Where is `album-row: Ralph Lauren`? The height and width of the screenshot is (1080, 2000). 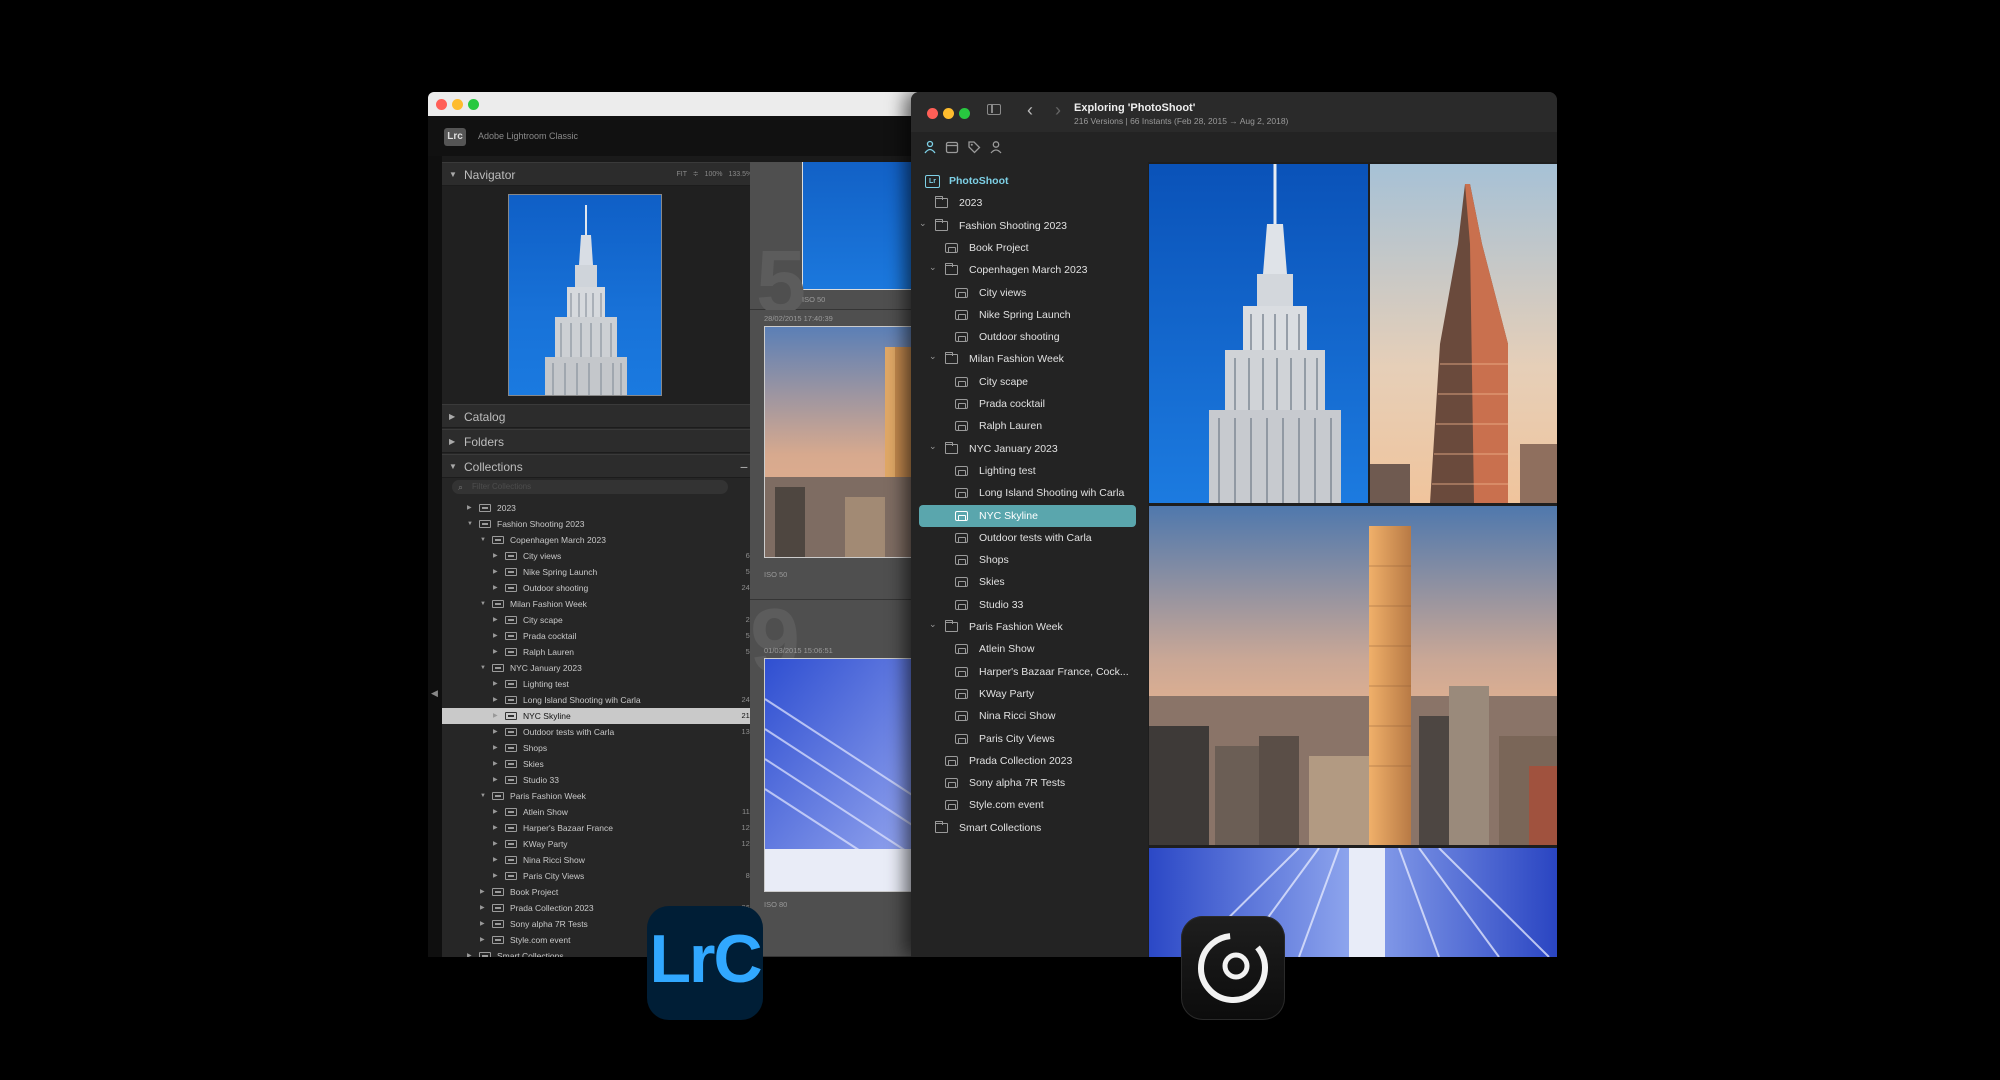 album-row: Ralph Lauren is located at coordinates (1029, 426).